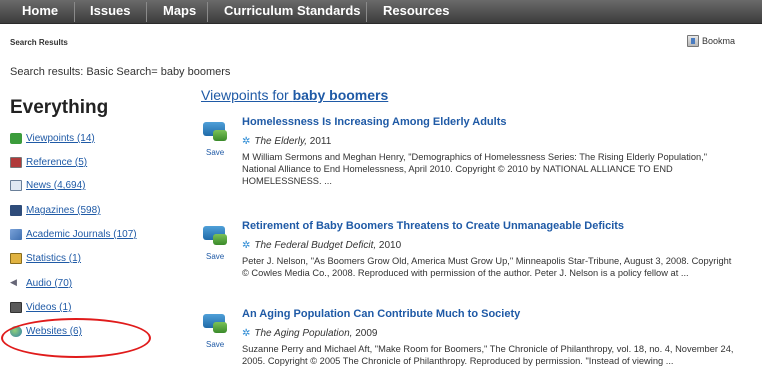  What do you see at coordinates (40, 12) in the screenshot?
I see `nav-home: Home` at bounding box center [40, 12].